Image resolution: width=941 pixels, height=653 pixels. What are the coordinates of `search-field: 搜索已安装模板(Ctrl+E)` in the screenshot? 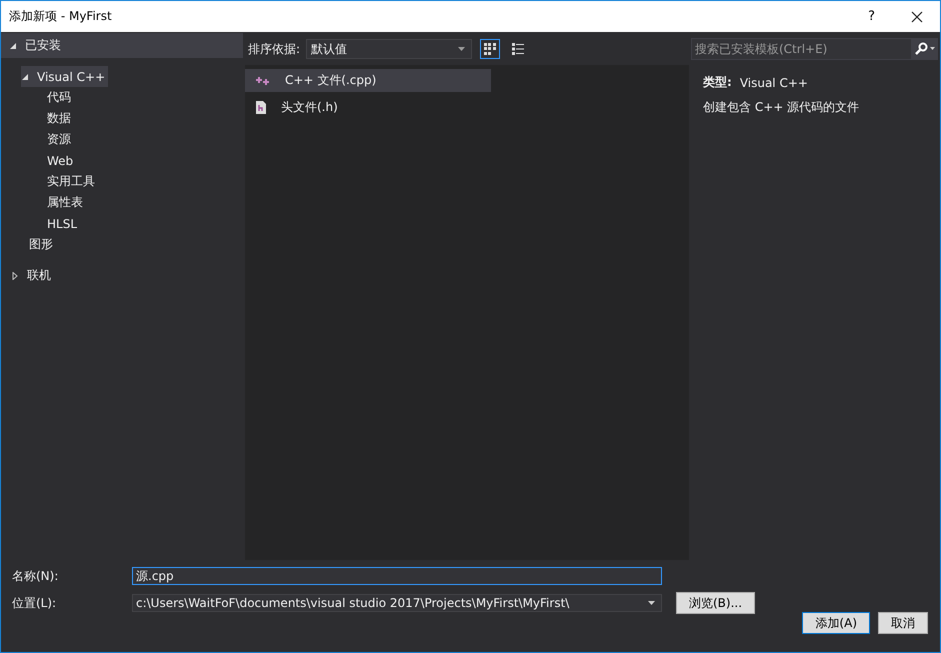 It's located at (801, 49).